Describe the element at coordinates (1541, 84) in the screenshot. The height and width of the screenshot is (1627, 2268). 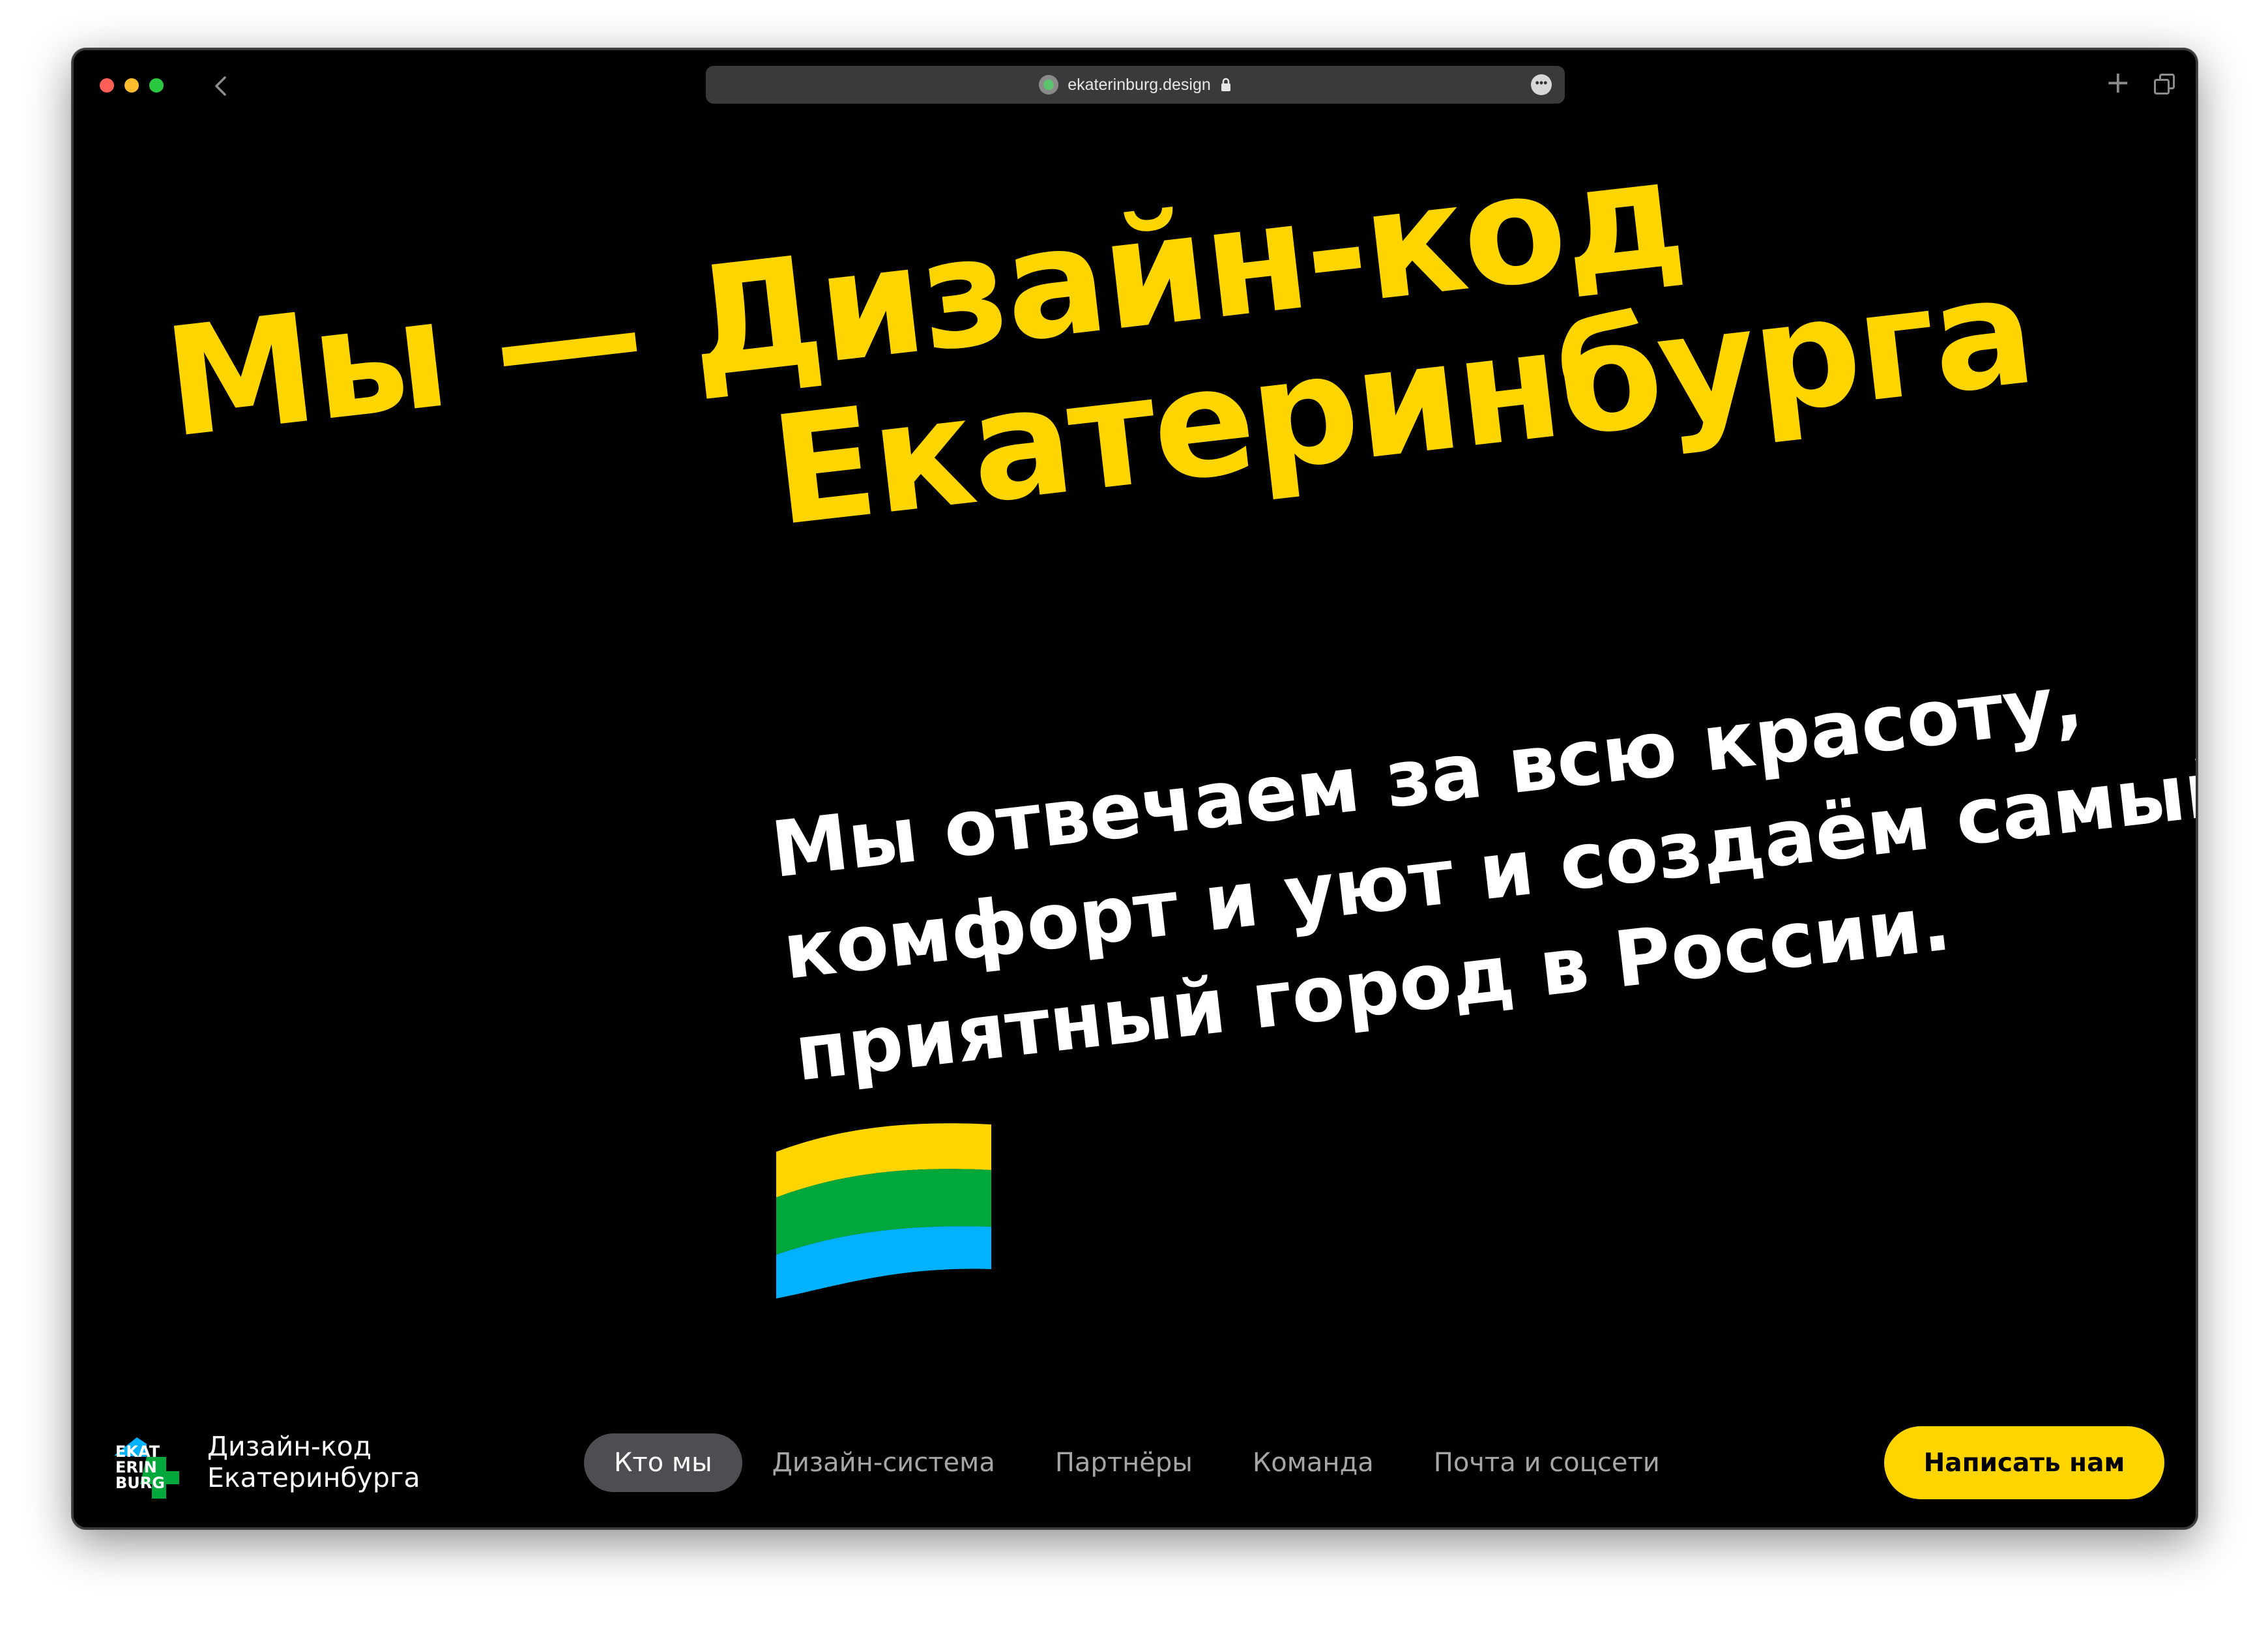
I see `ellipsis-icon: •••` at that location.